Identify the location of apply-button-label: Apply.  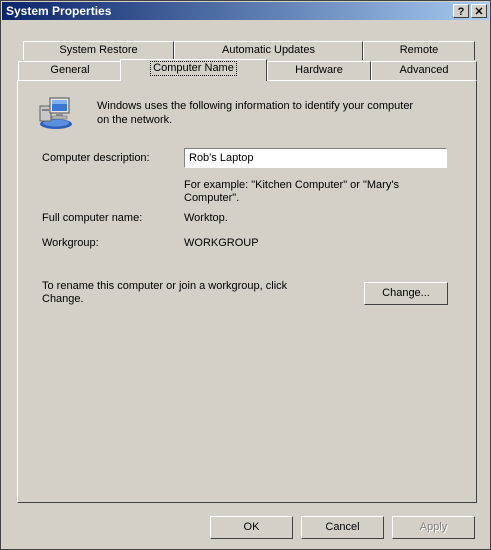
(433, 527).